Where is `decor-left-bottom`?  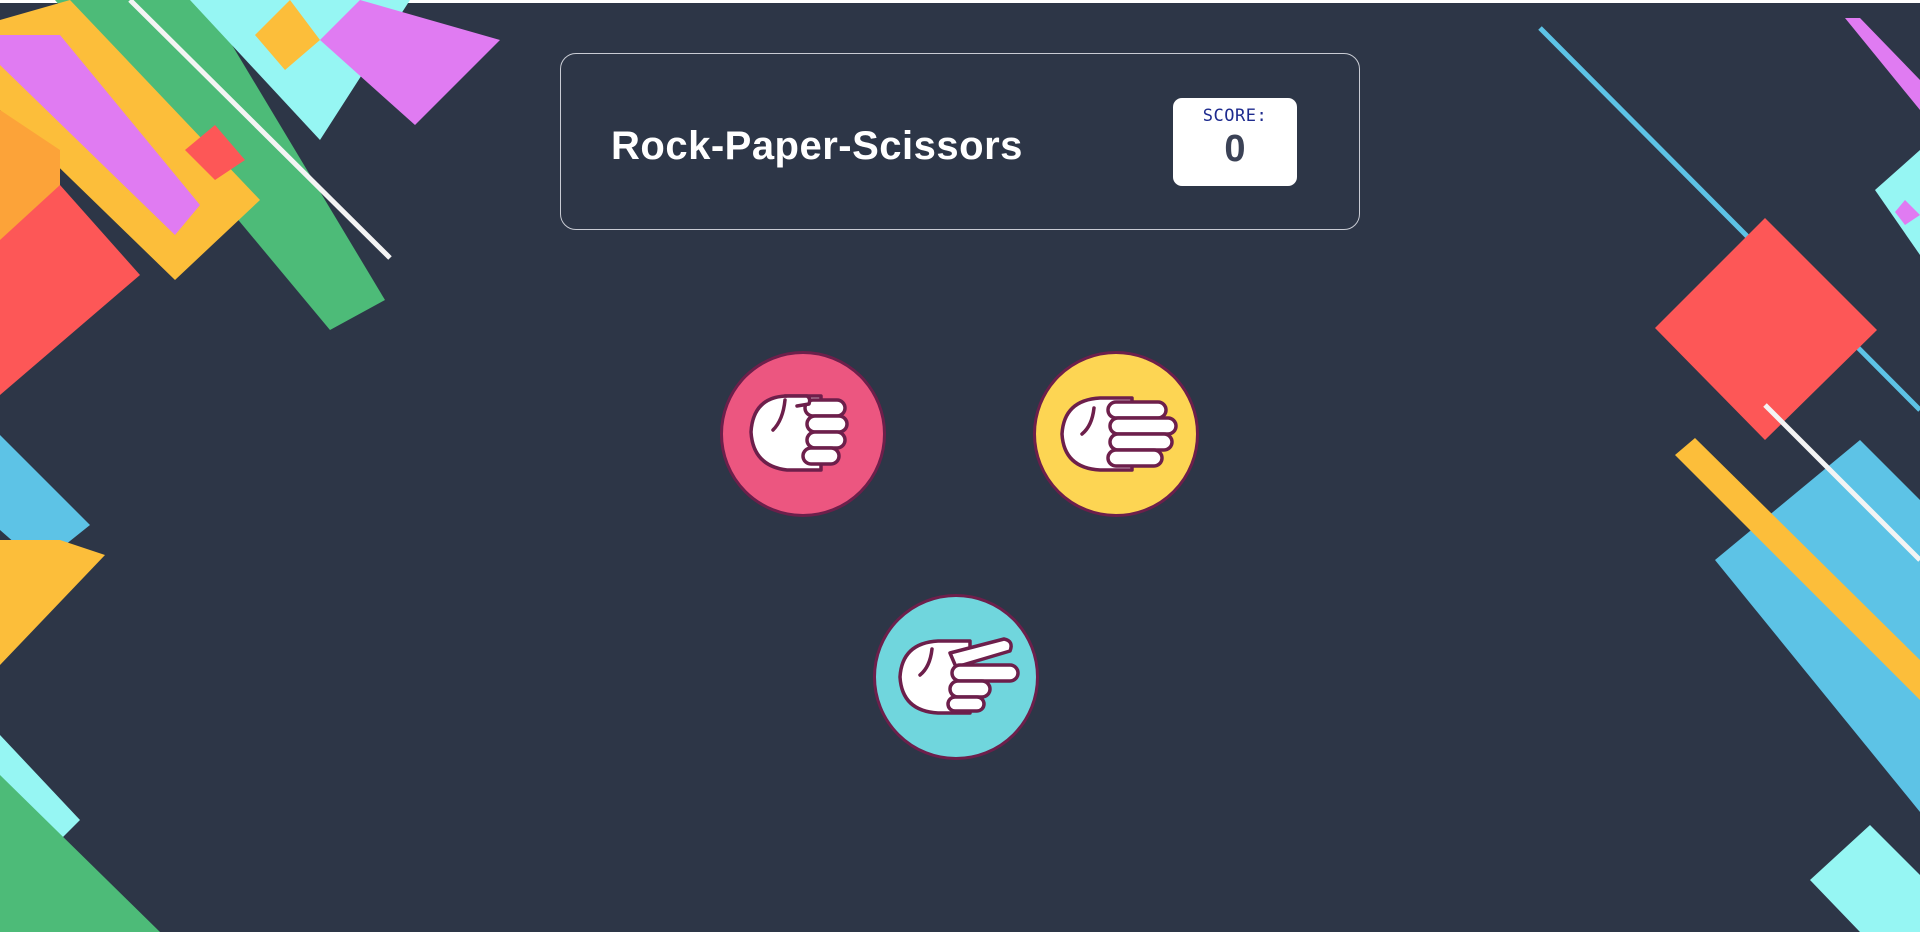
decor-left-bottom is located at coordinates (80, 833).